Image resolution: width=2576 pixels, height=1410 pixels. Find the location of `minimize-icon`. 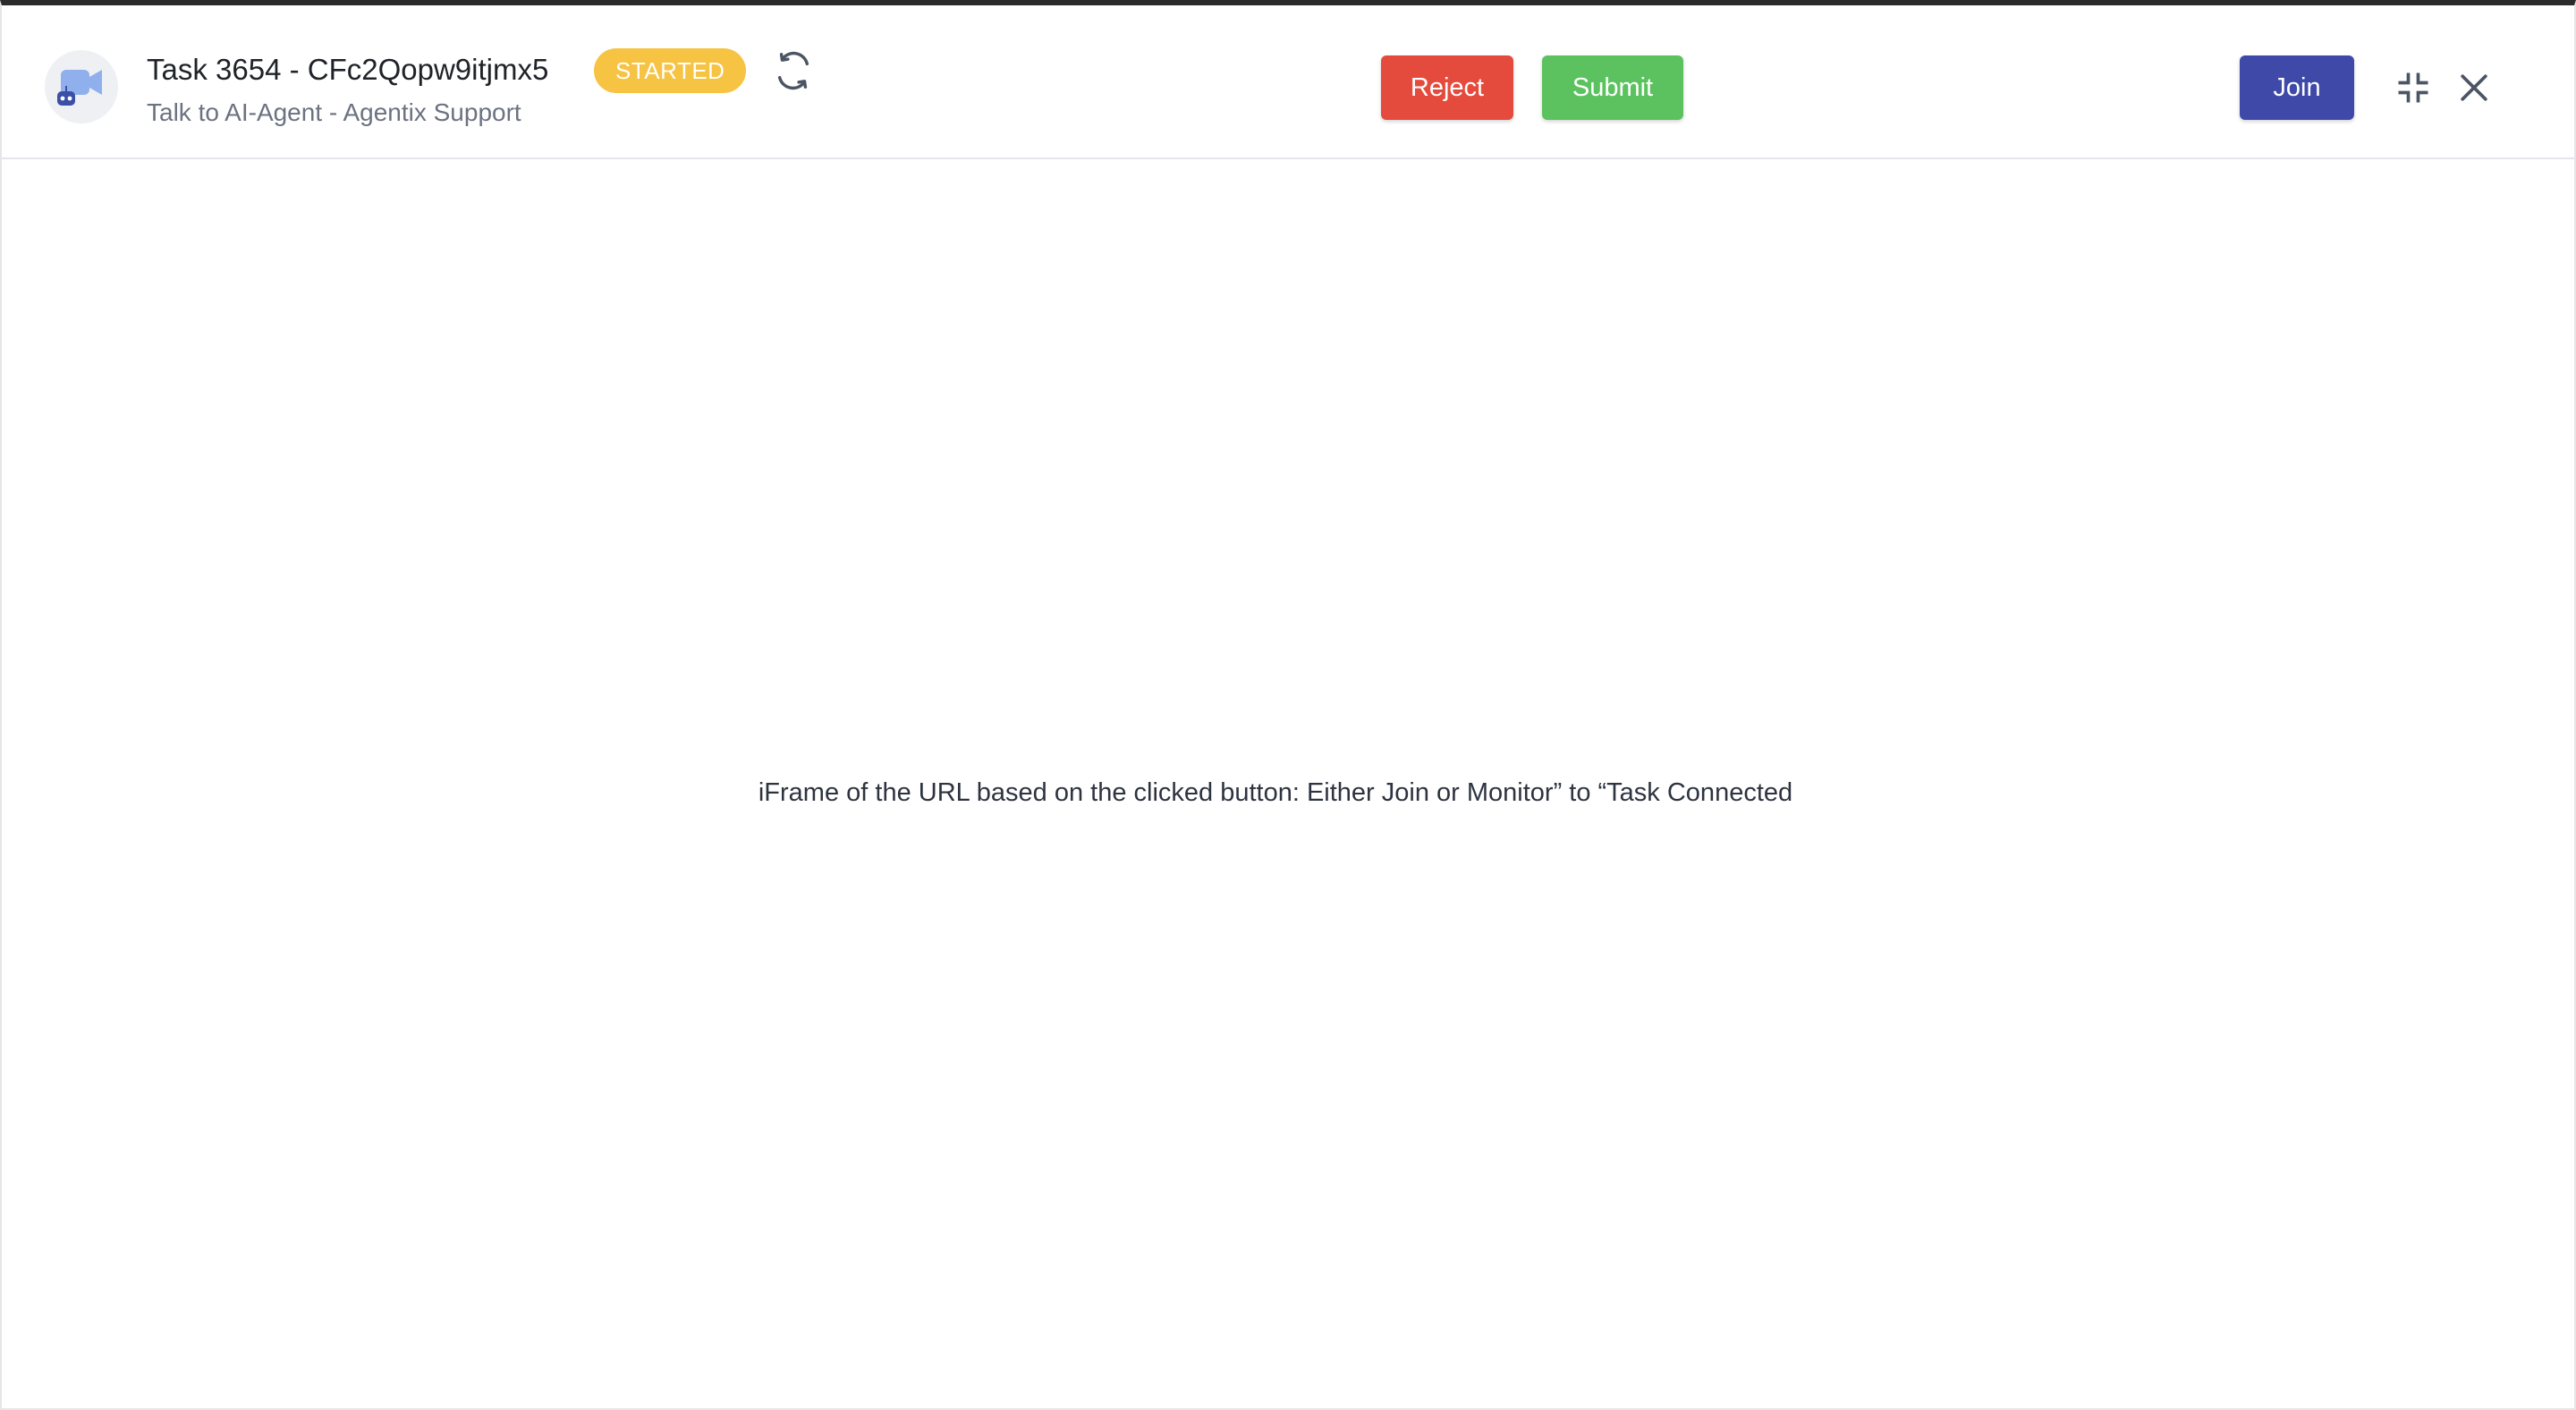

minimize-icon is located at coordinates (2413, 87).